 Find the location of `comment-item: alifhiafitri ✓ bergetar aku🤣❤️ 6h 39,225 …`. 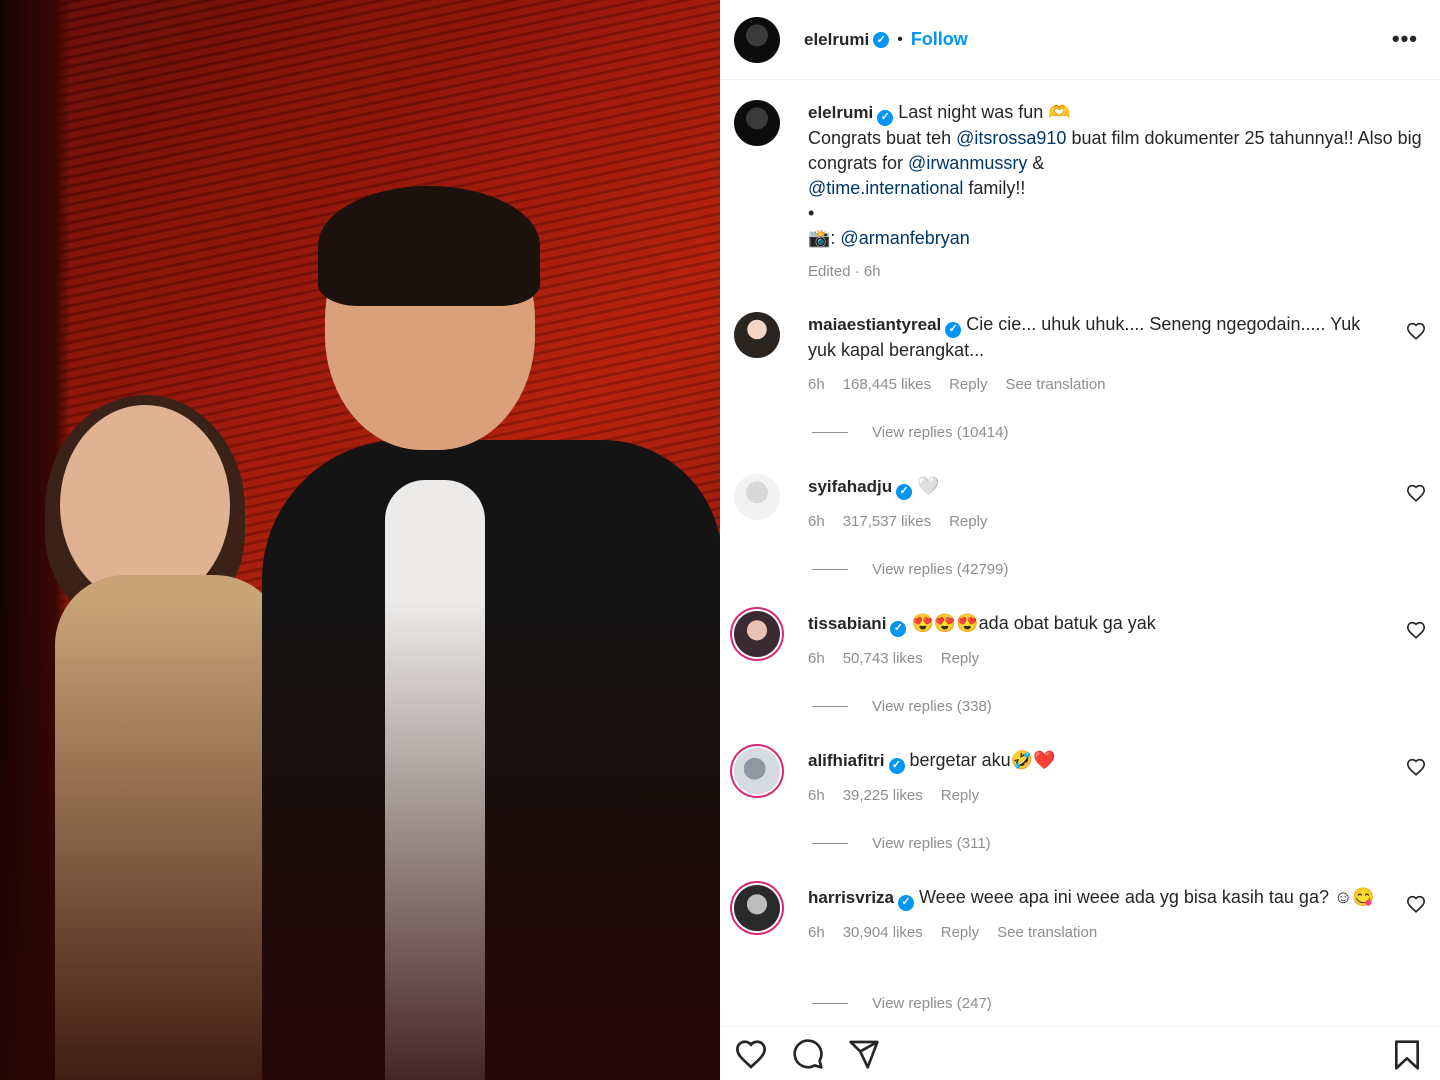

comment-item: alifhiafitri ✓ bergetar aku🤣❤️ 6h 39,225 … is located at coordinates (1084, 778).